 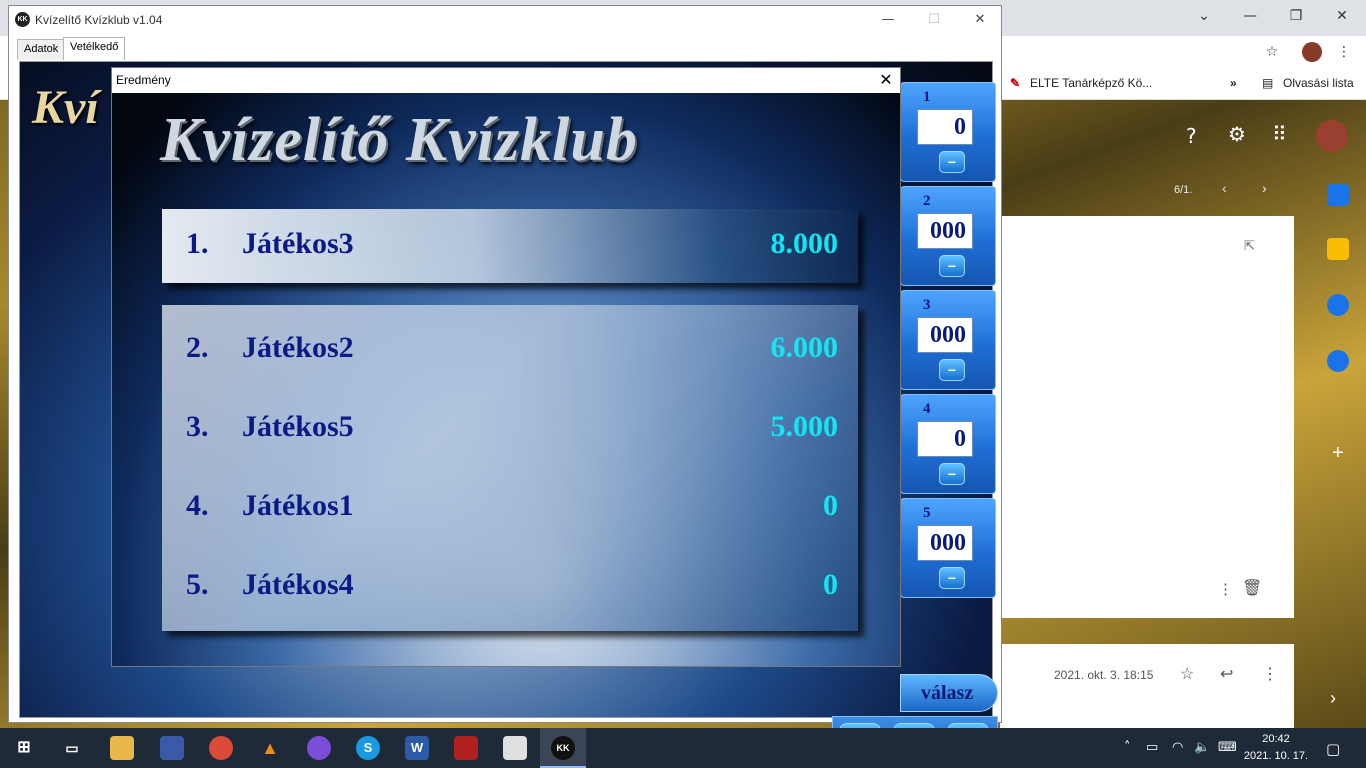 What do you see at coordinates (1237, 134) in the screenshot?
I see `settings-gear-icon: ⚙` at bounding box center [1237, 134].